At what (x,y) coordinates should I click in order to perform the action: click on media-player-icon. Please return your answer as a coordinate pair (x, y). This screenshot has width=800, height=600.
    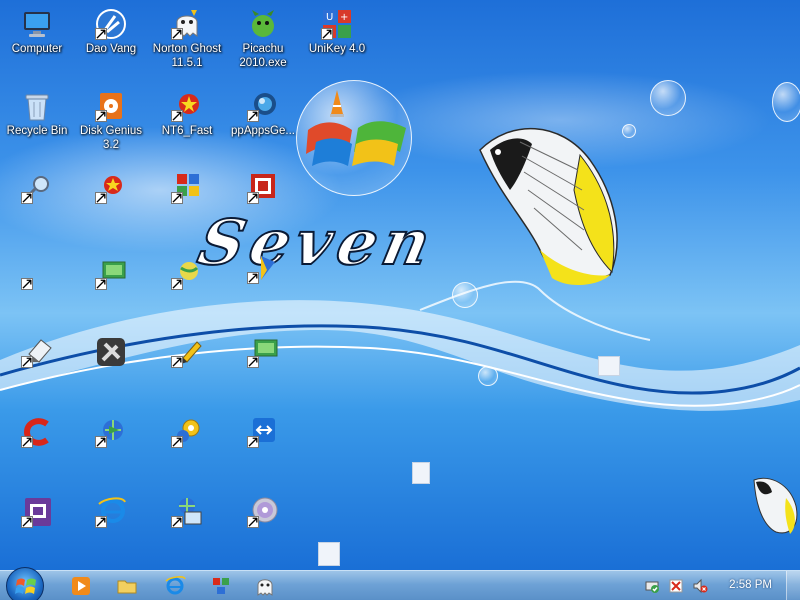
    Looking at the image, I should click on (81, 586).